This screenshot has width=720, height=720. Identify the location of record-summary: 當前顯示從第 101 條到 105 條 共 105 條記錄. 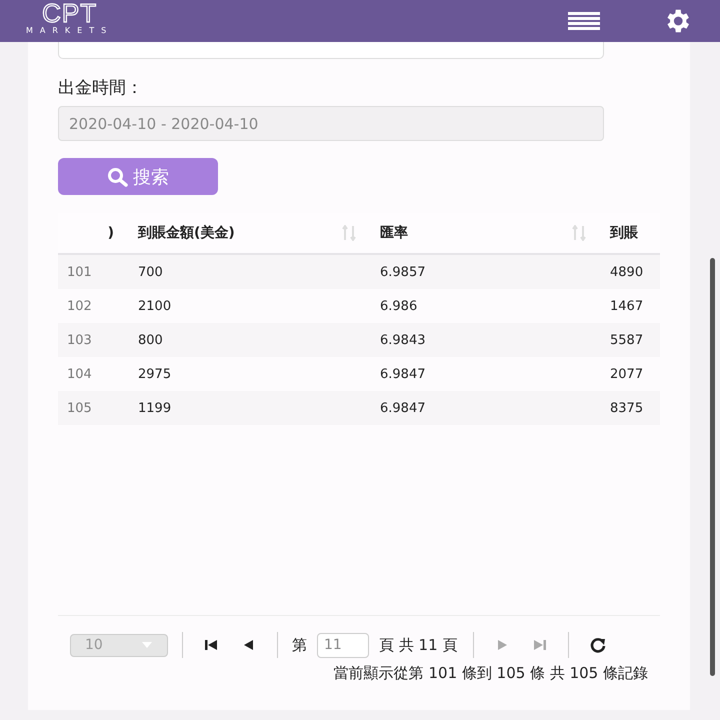
(491, 673).